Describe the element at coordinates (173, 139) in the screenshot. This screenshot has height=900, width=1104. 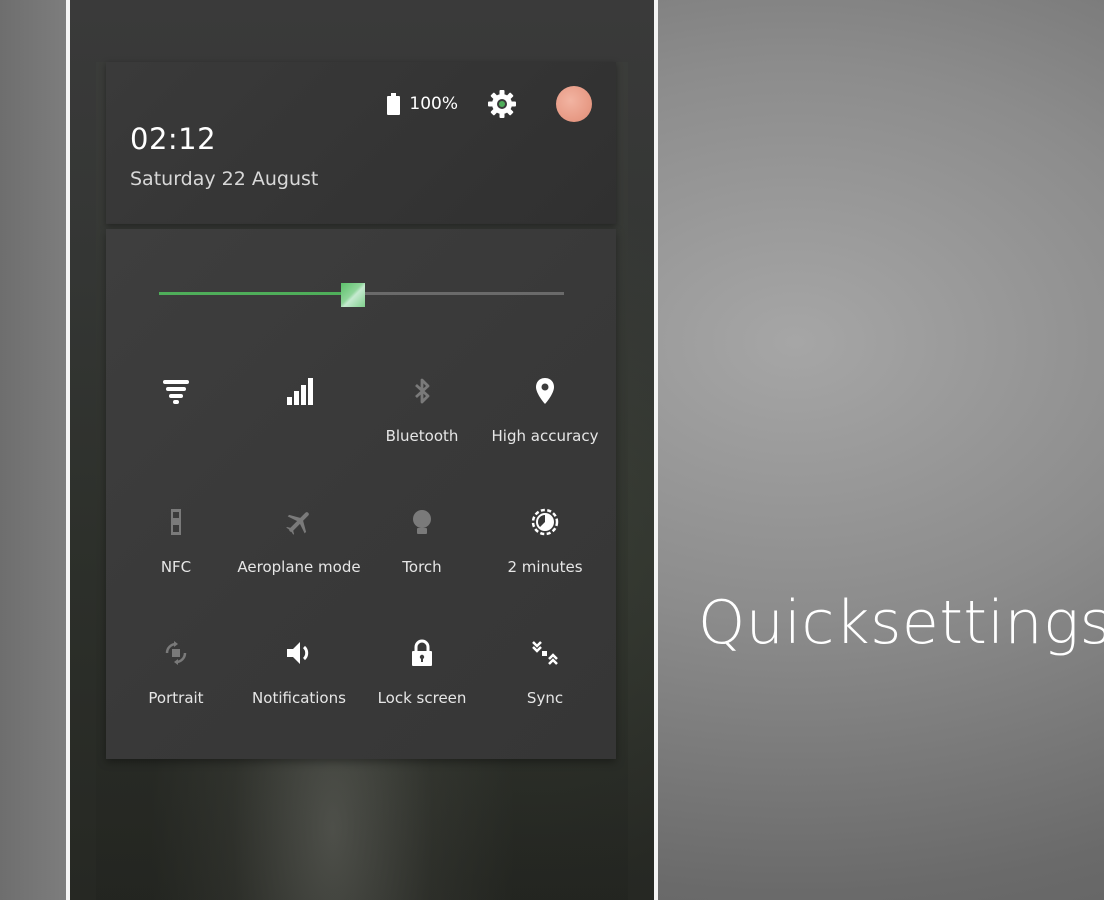
I see `clock-time: 02:12` at that location.